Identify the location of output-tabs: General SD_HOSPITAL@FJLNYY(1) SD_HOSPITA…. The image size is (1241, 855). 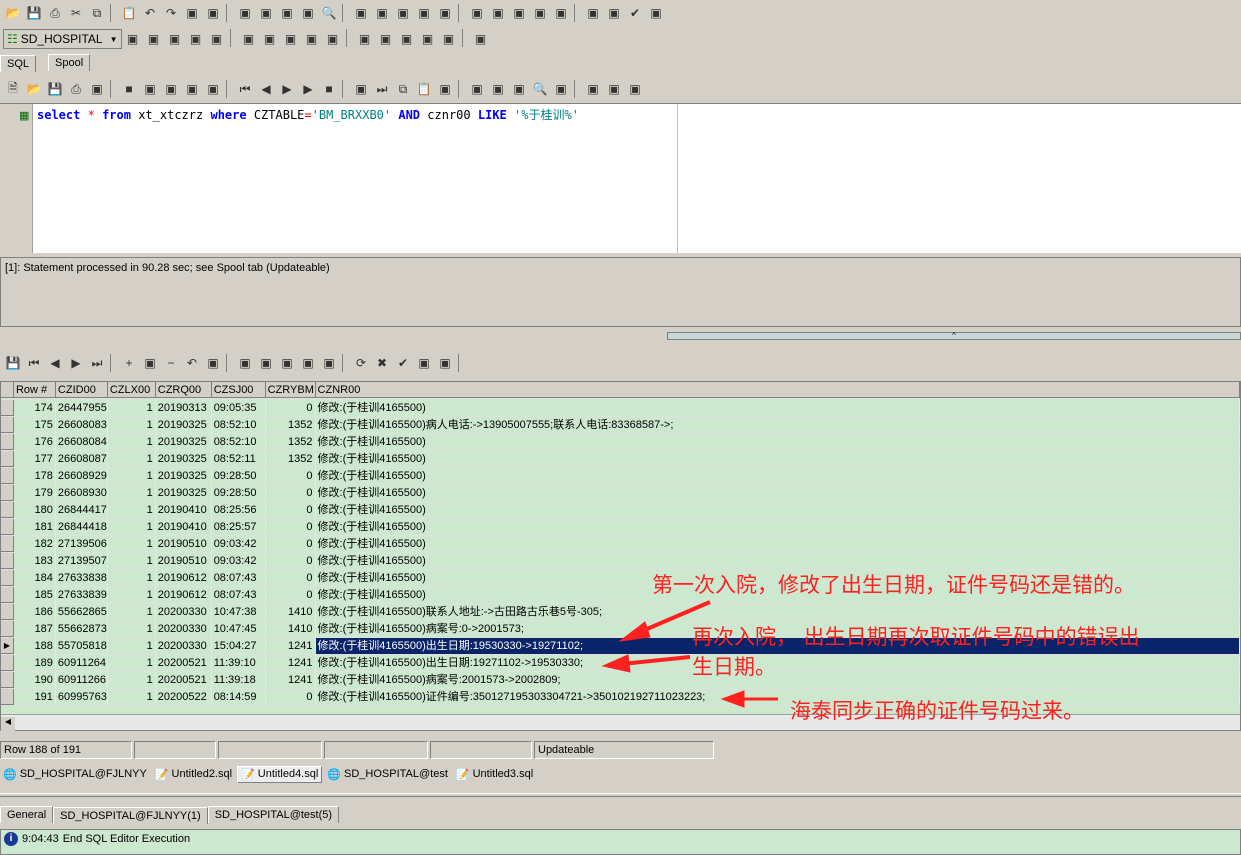
(170, 815).